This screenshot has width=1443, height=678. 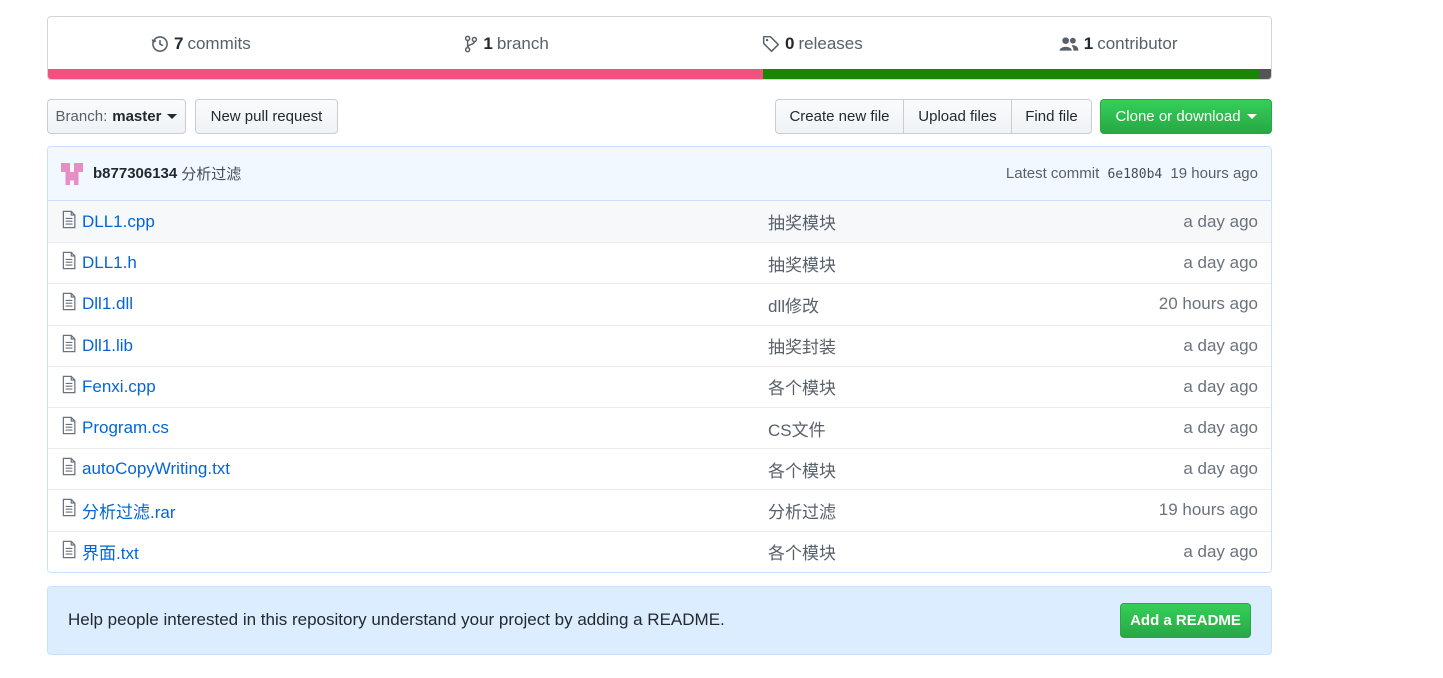 I want to click on file-commit-message: 抽奖封装, so click(x=802, y=345).